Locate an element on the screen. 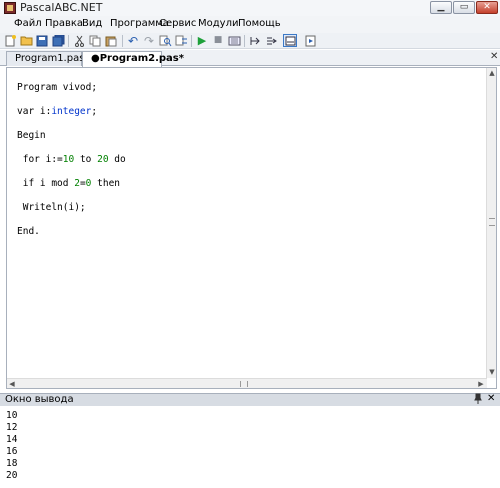  output-line: 14 is located at coordinates (12, 439).